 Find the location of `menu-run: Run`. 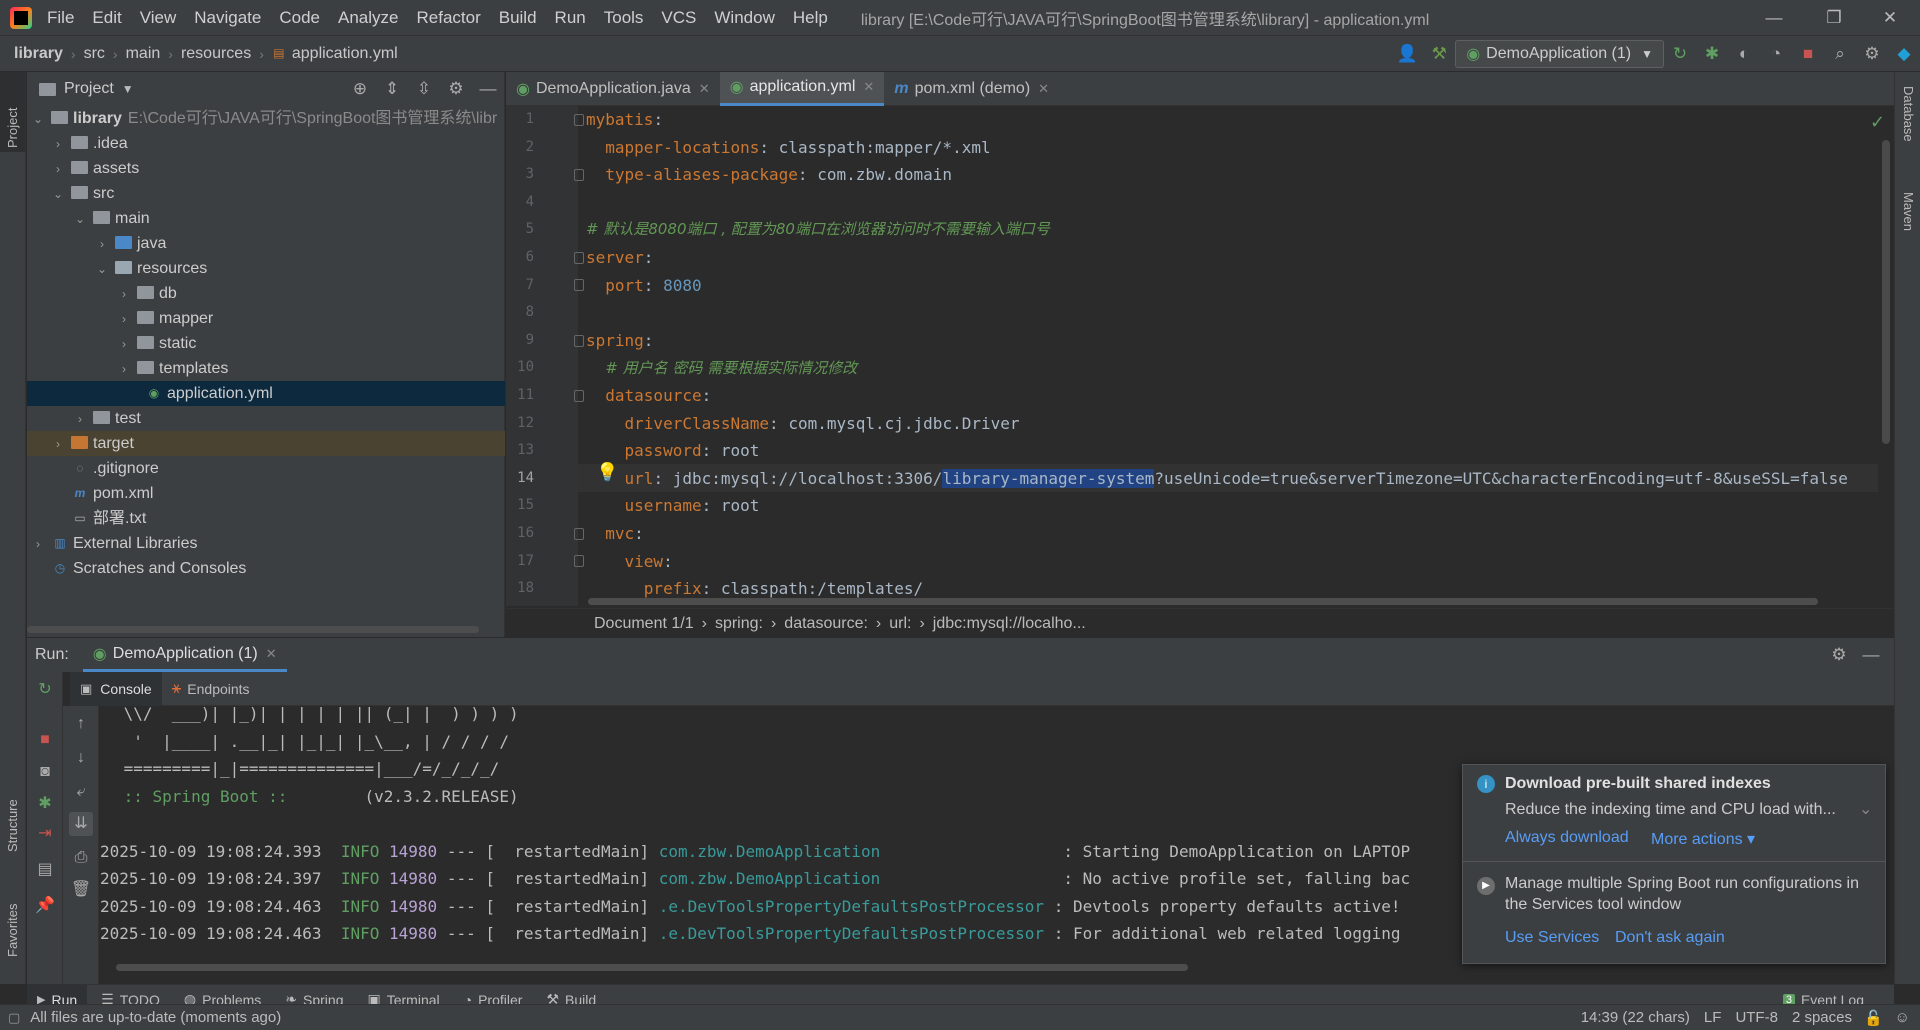

menu-run: Run is located at coordinates (570, 18).